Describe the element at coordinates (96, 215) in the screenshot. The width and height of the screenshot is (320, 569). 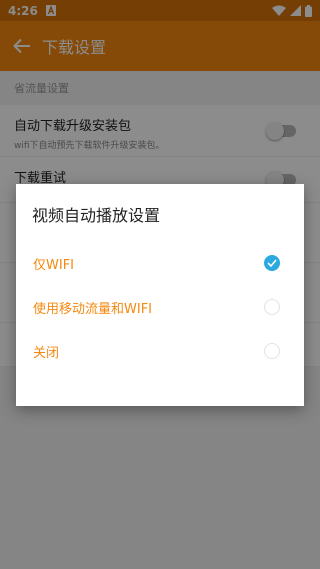
I see `dialog-title: 视频自动播放设置` at that location.